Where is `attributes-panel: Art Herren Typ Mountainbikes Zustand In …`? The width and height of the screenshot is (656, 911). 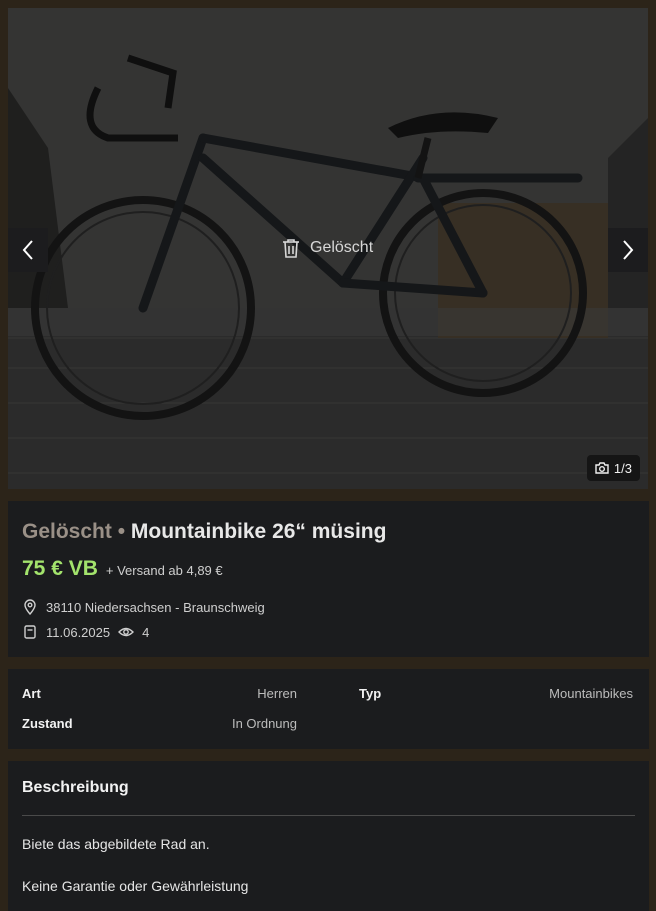 attributes-panel: Art Herren Typ Mountainbikes Zustand In … is located at coordinates (328, 709).